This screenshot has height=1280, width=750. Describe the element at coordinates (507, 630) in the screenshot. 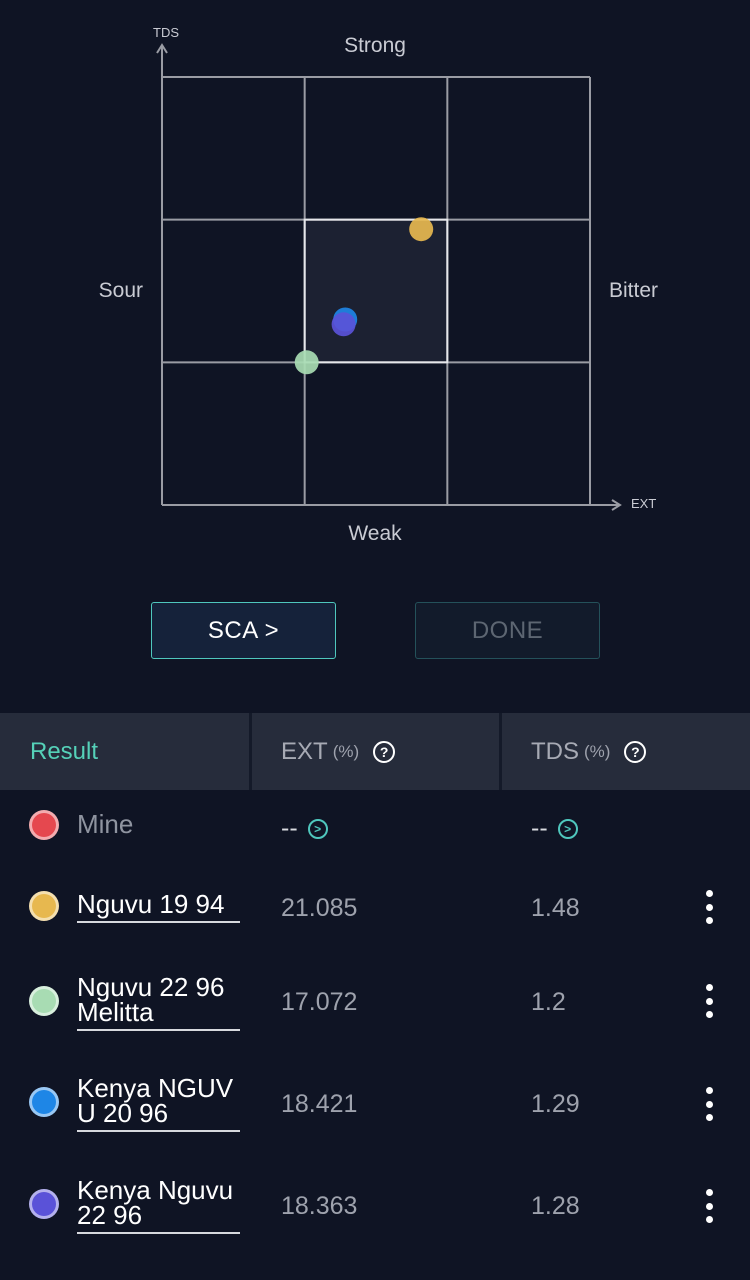

I see `done-button: DONE` at that location.